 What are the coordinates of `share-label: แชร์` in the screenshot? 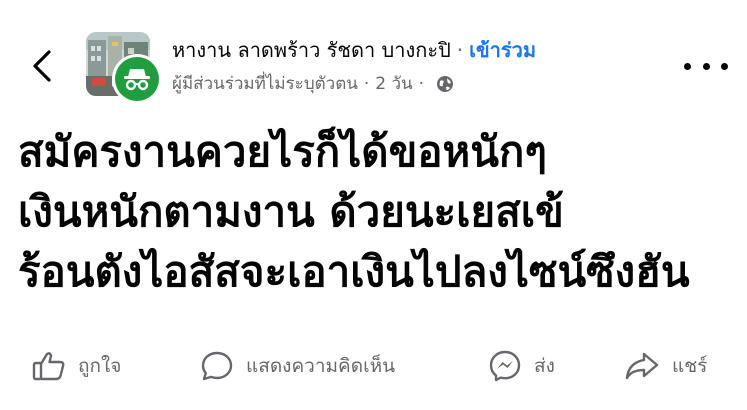 It's located at (690, 366).